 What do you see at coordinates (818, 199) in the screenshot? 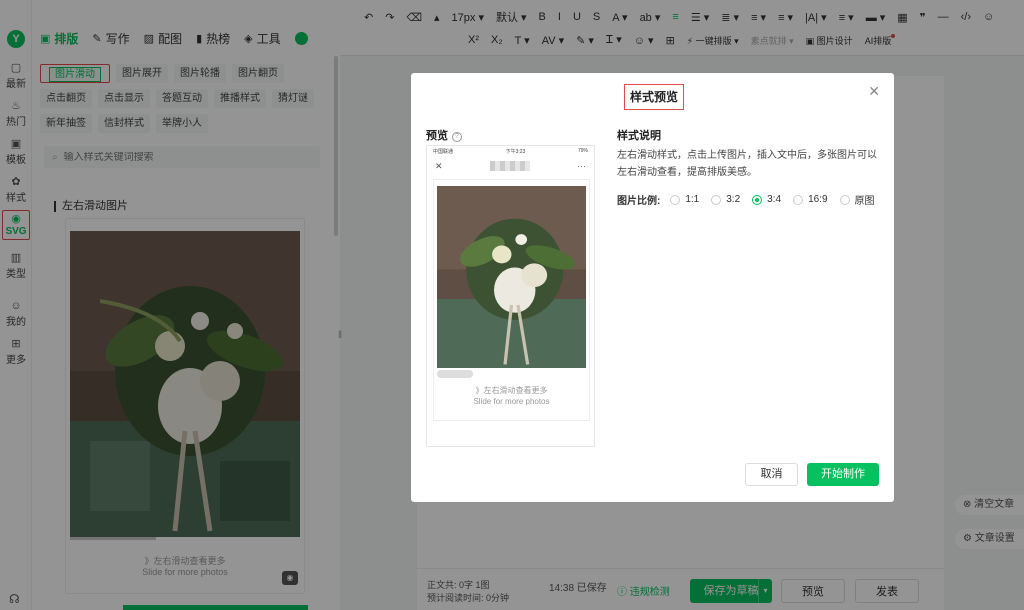
I see `ratio-text: 16:9` at bounding box center [818, 199].